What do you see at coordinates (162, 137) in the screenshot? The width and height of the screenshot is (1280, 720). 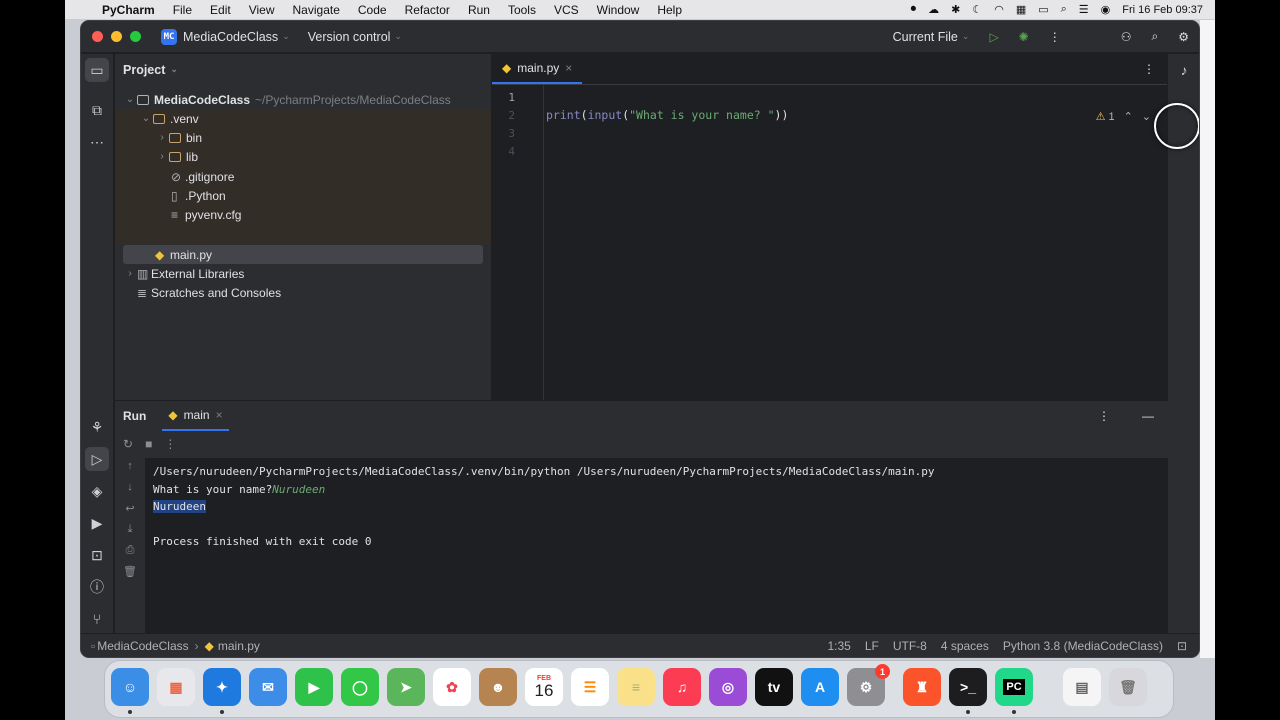 I see `chevron-right-icon: ›` at bounding box center [162, 137].